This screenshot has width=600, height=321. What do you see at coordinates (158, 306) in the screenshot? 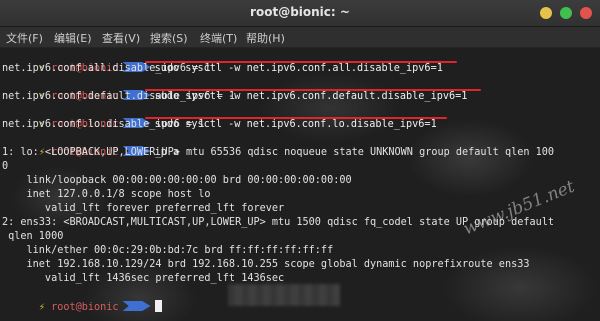
I see `text-cursor` at bounding box center [158, 306].